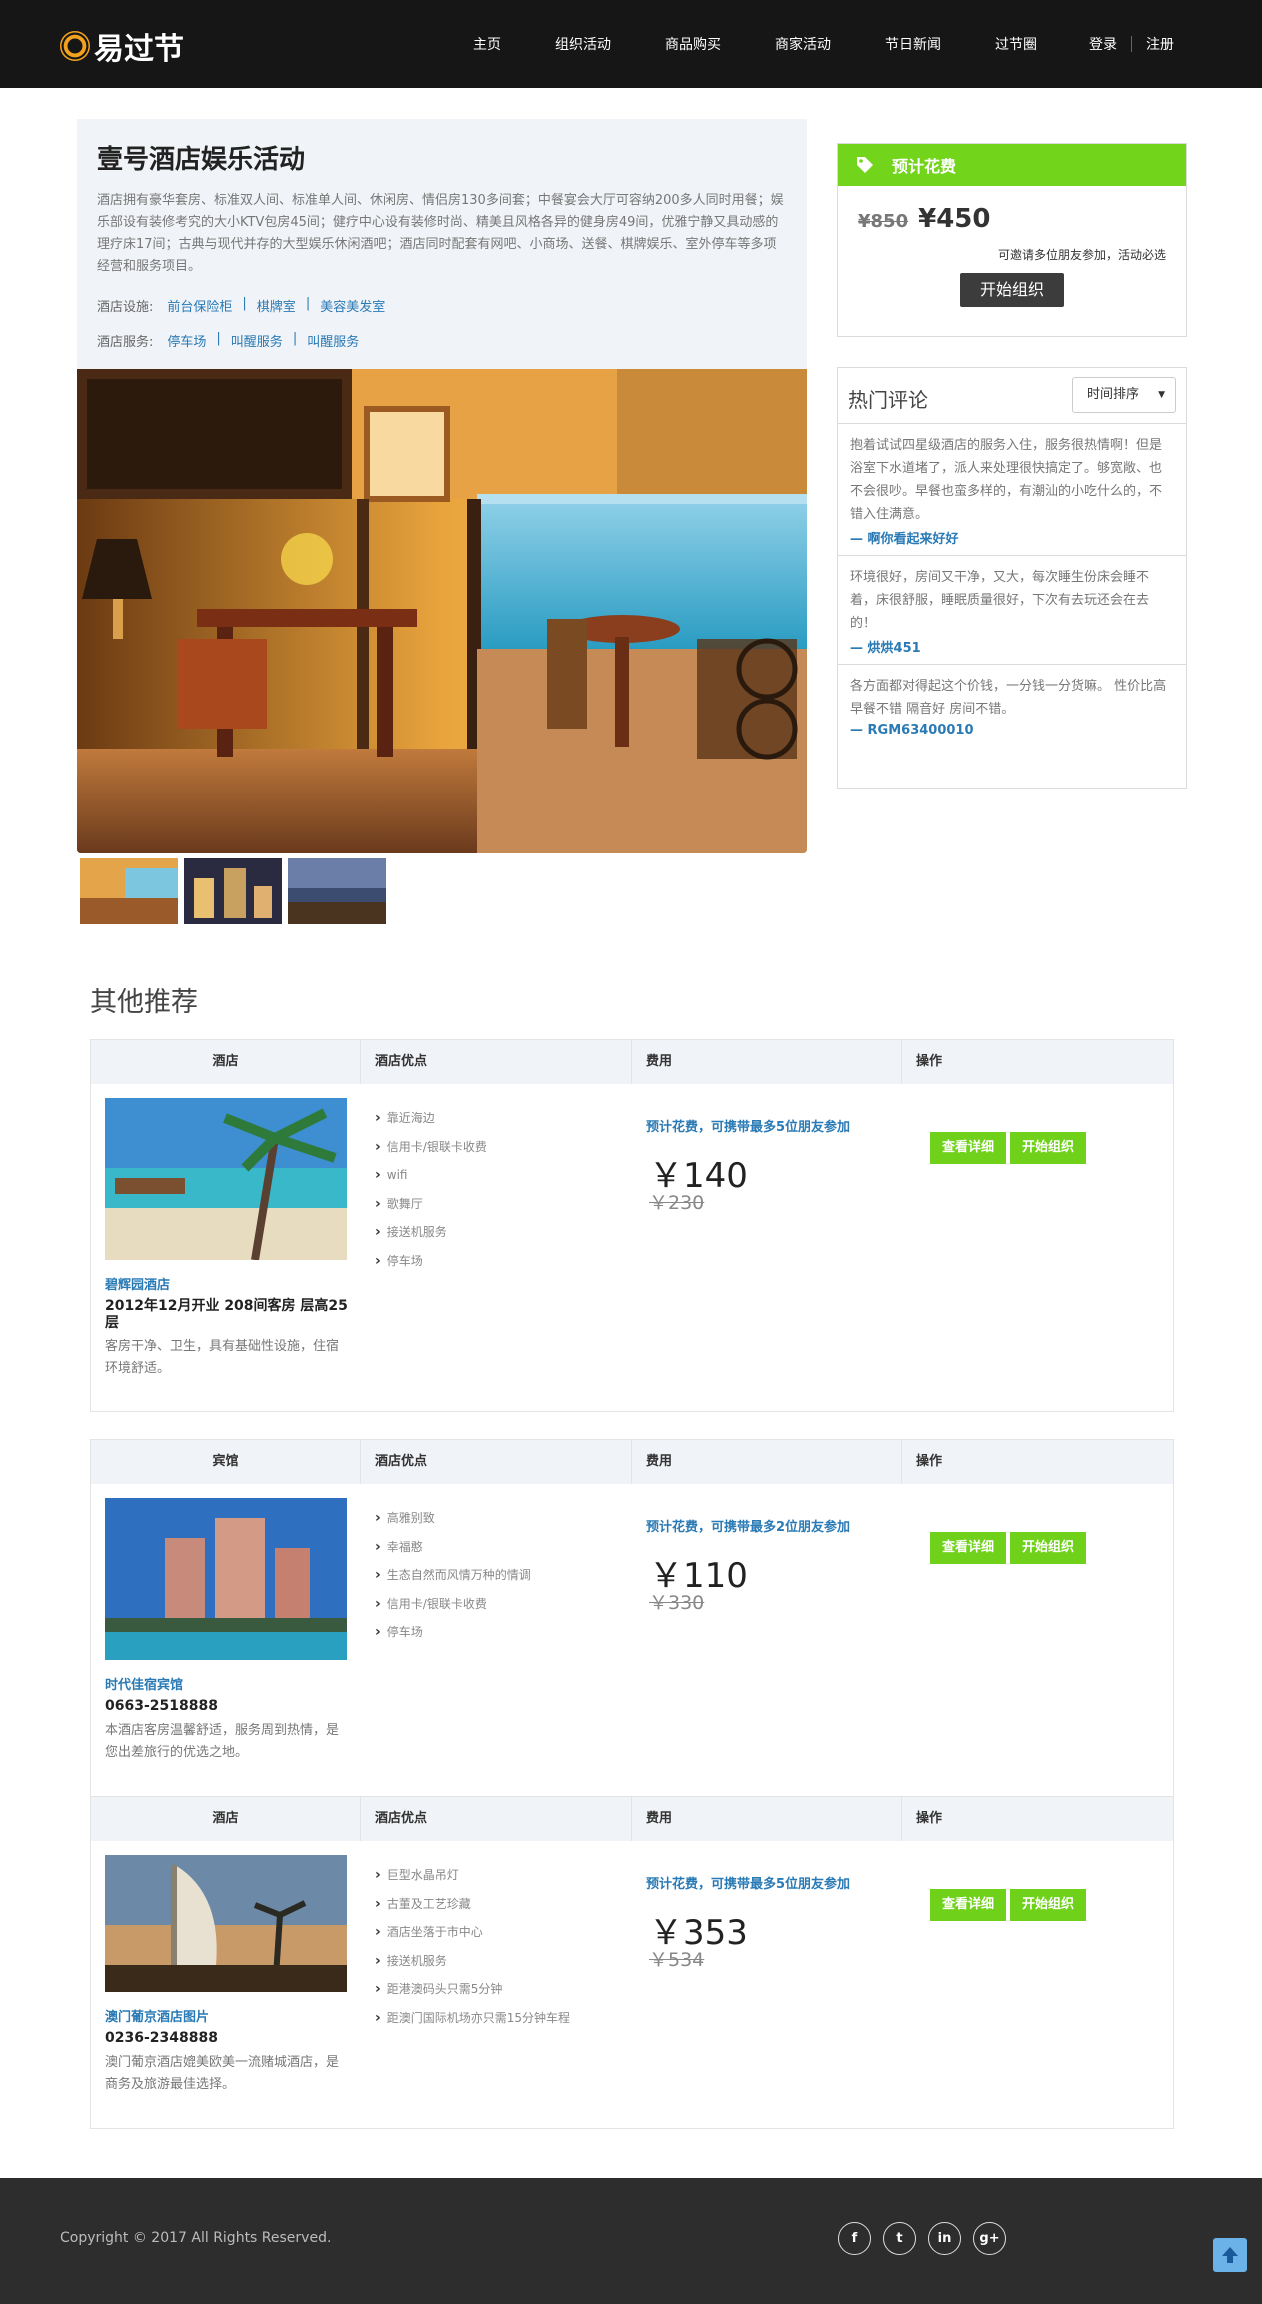 The width and height of the screenshot is (1262, 2304). What do you see at coordinates (472, 1875) in the screenshot?
I see `feature-item: 巨型水晶吊灯` at bounding box center [472, 1875].